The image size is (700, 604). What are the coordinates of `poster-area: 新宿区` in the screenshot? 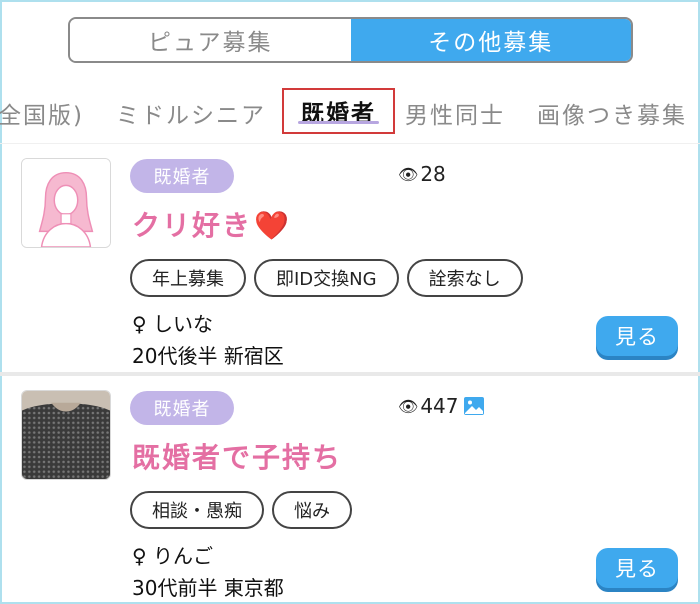 It's located at (253, 356).